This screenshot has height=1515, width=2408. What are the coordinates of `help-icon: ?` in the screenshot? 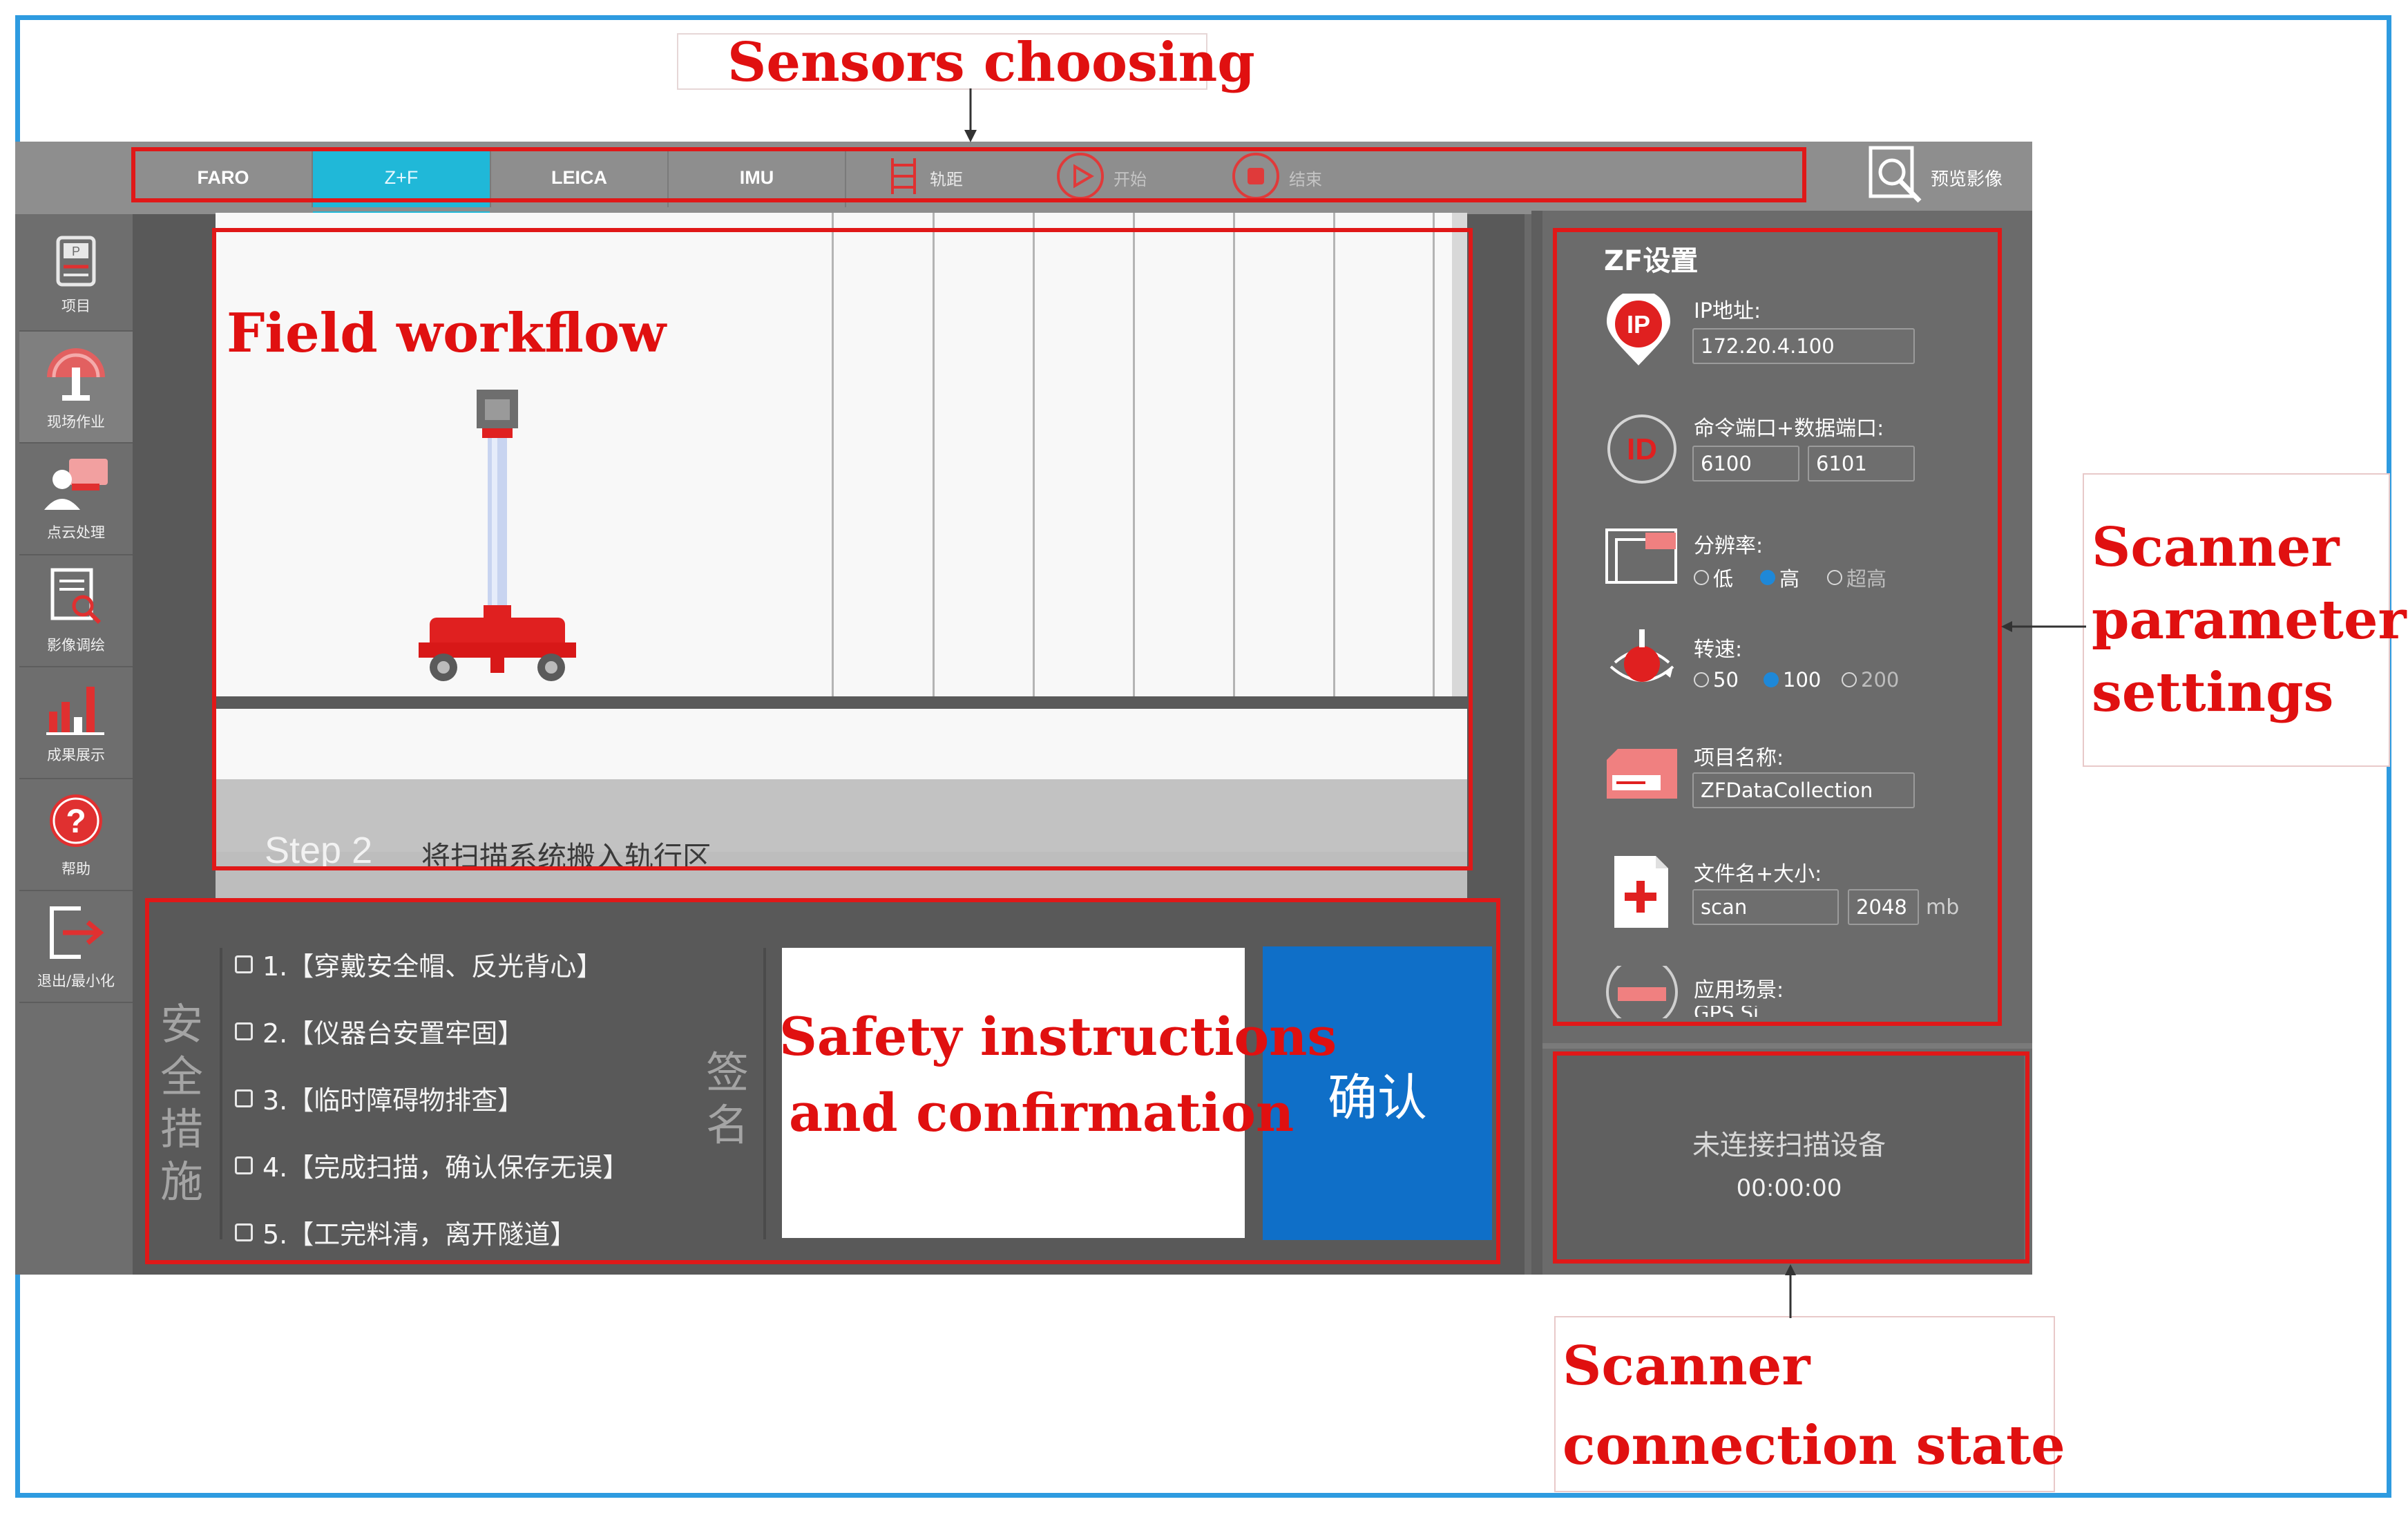 It's located at (76, 823).